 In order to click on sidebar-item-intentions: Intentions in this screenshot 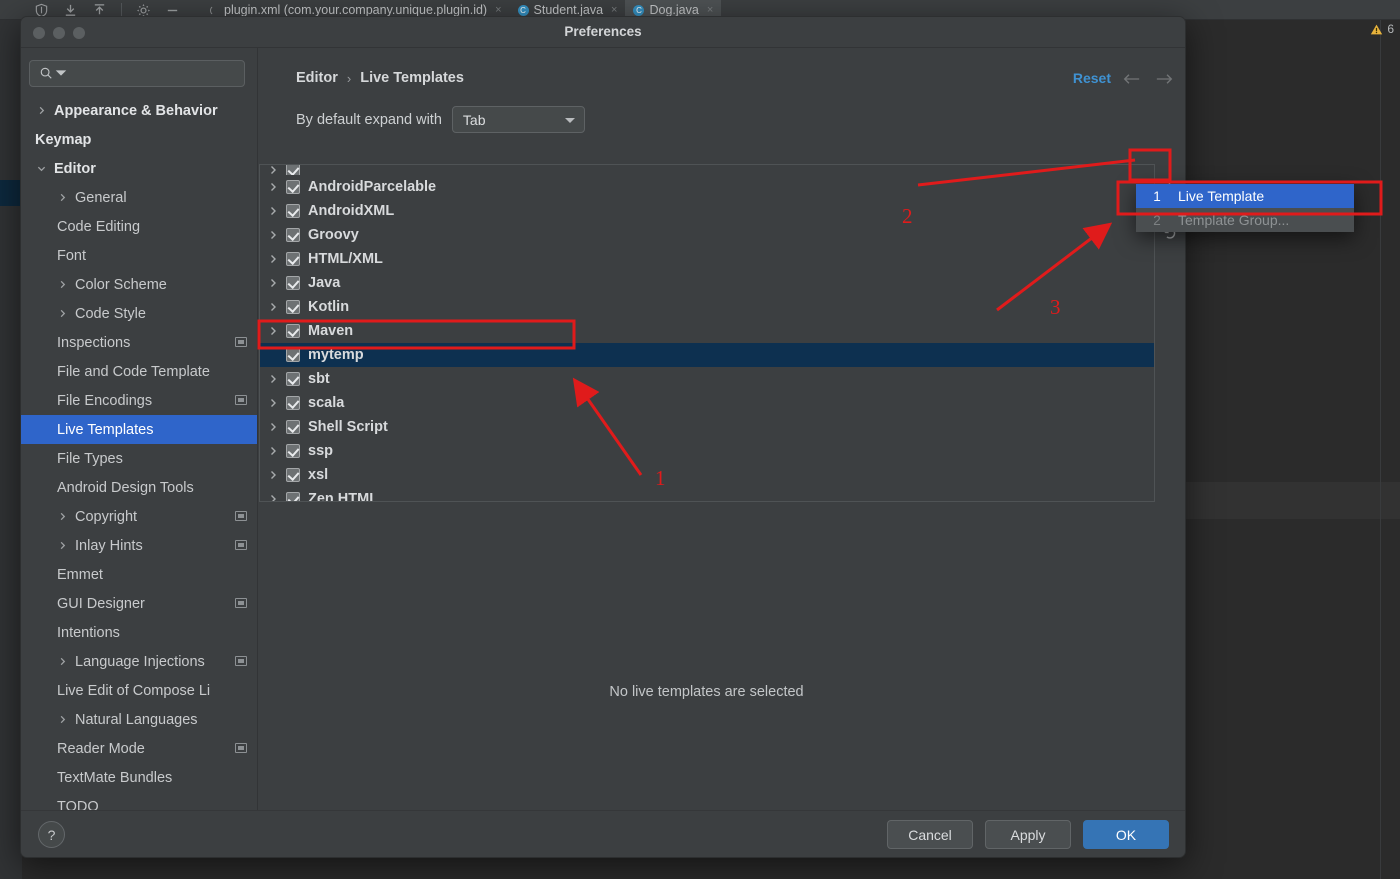, I will do `click(139, 632)`.